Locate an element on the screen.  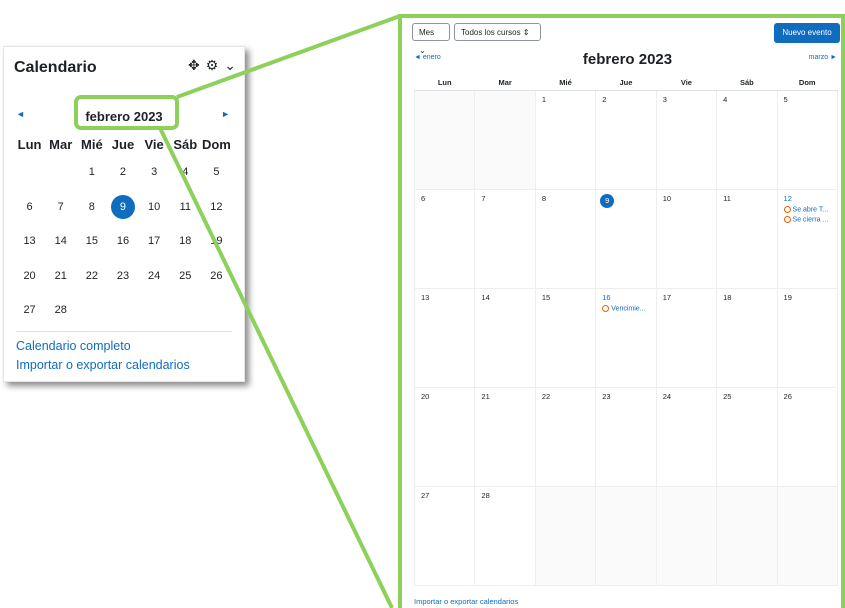
mini-day-cell: 20 is located at coordinates (29, 276).